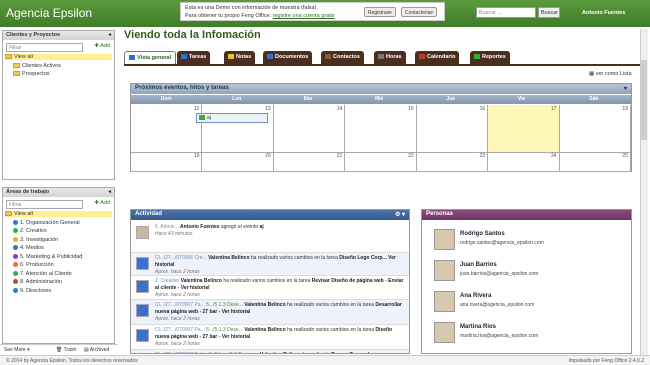 The height and width of the screenshot is (365, 650). What do you see at coordinates (167, 129) in the screenshot?
I see `calendar-day-cell: 12` at bounding box center [167, 129].